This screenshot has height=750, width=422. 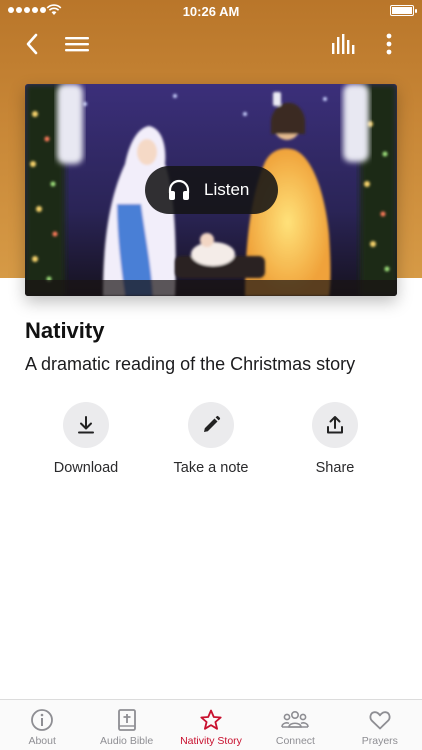 I want to click on download-button: Download, so click(x=86, y=439).